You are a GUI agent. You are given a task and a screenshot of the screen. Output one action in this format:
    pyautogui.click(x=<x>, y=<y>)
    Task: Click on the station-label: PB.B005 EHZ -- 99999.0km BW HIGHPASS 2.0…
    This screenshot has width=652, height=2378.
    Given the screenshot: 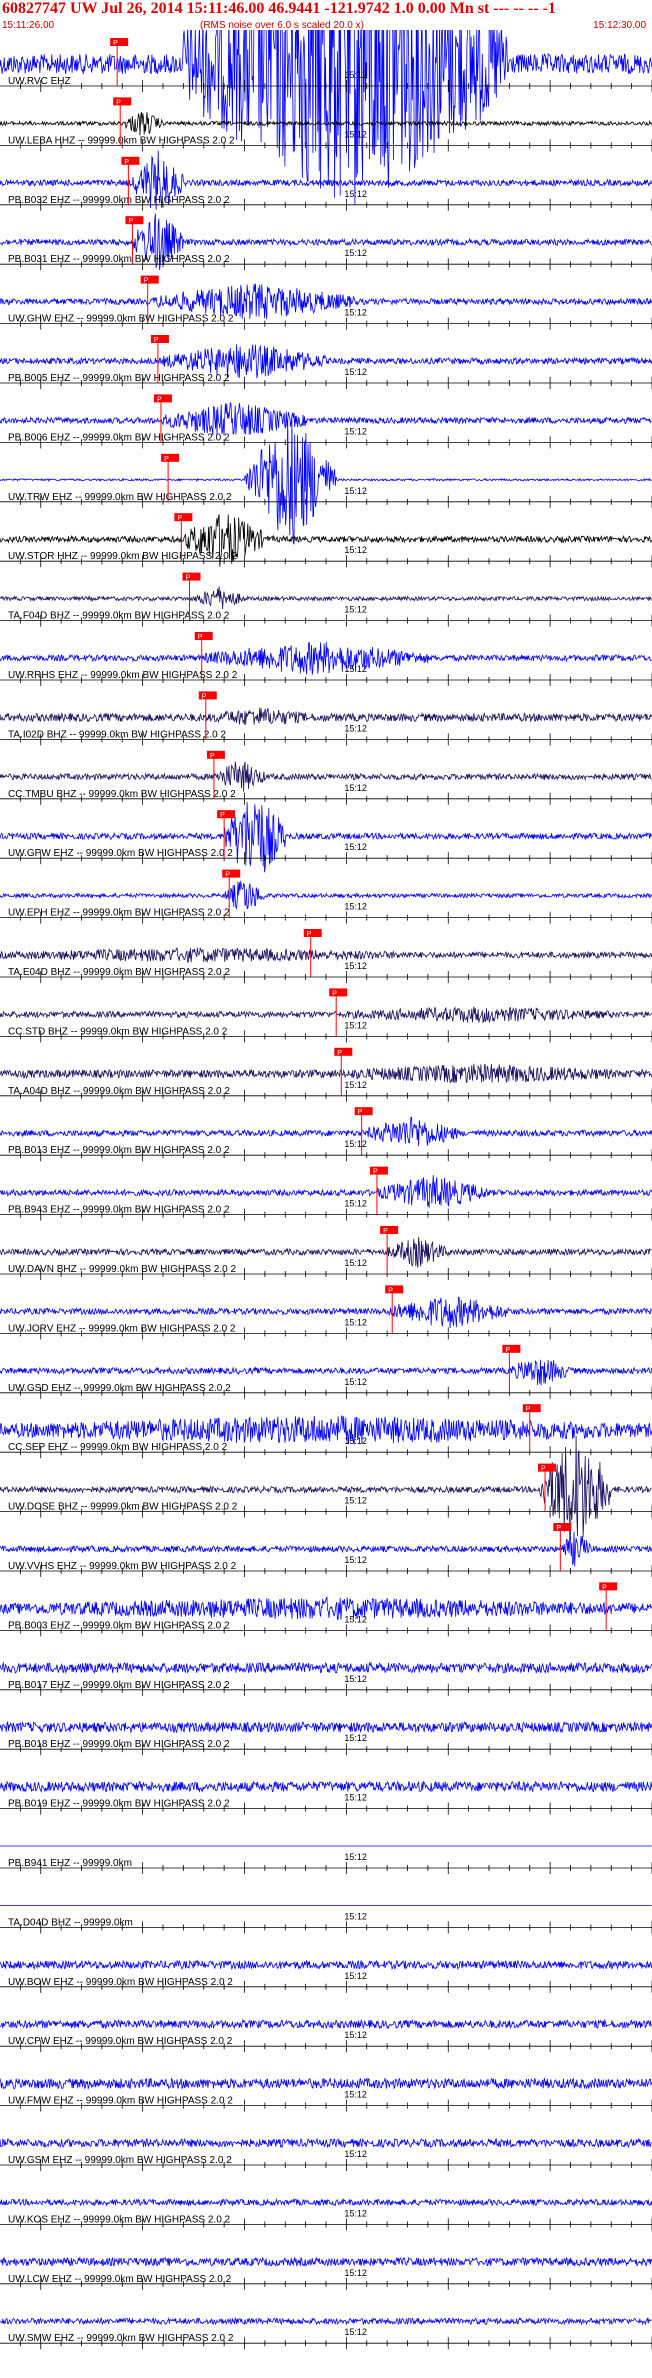 What is the action you would take?
    pyautogui.click(x=119, y=378)
    